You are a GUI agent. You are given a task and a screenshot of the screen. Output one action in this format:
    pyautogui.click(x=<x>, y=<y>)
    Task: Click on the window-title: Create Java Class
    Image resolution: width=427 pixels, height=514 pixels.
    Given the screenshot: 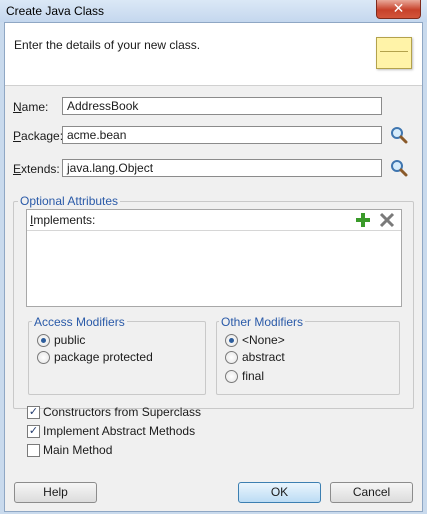 What is the action you would take?
    pyautogui.click(x=55, y=11)
    